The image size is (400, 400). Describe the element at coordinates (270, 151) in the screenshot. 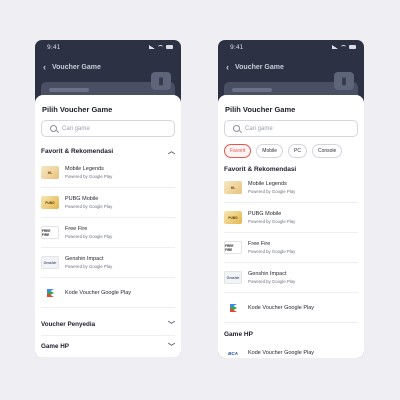

I see `chip-mobile: Mobile` at that location.